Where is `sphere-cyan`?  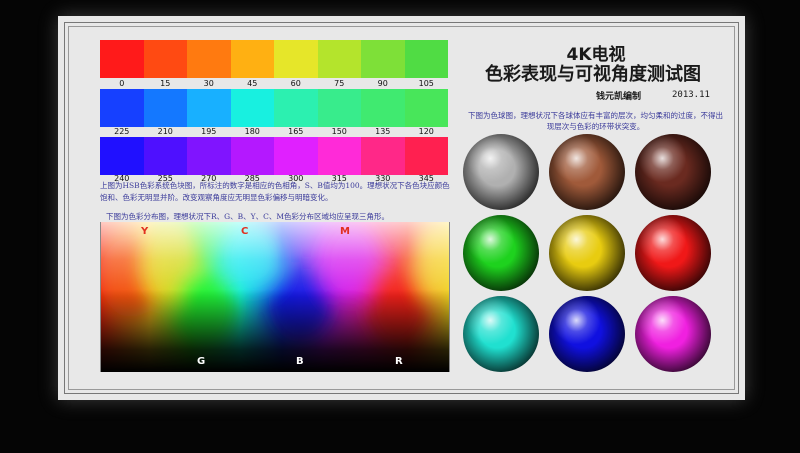 sphere-cyan is located at coordinates (501, 334).